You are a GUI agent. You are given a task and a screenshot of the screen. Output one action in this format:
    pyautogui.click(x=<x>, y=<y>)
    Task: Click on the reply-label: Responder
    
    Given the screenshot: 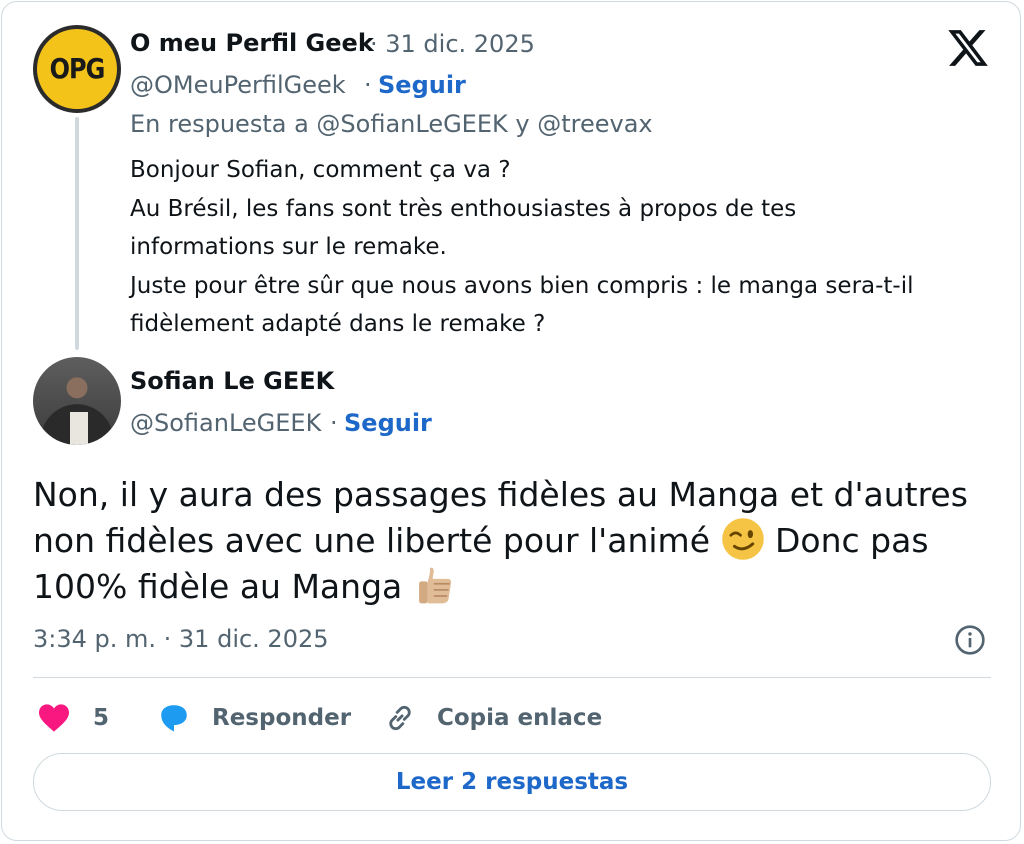 What is the action you would take?
    pyautogui.click(x=282, y=718)
    